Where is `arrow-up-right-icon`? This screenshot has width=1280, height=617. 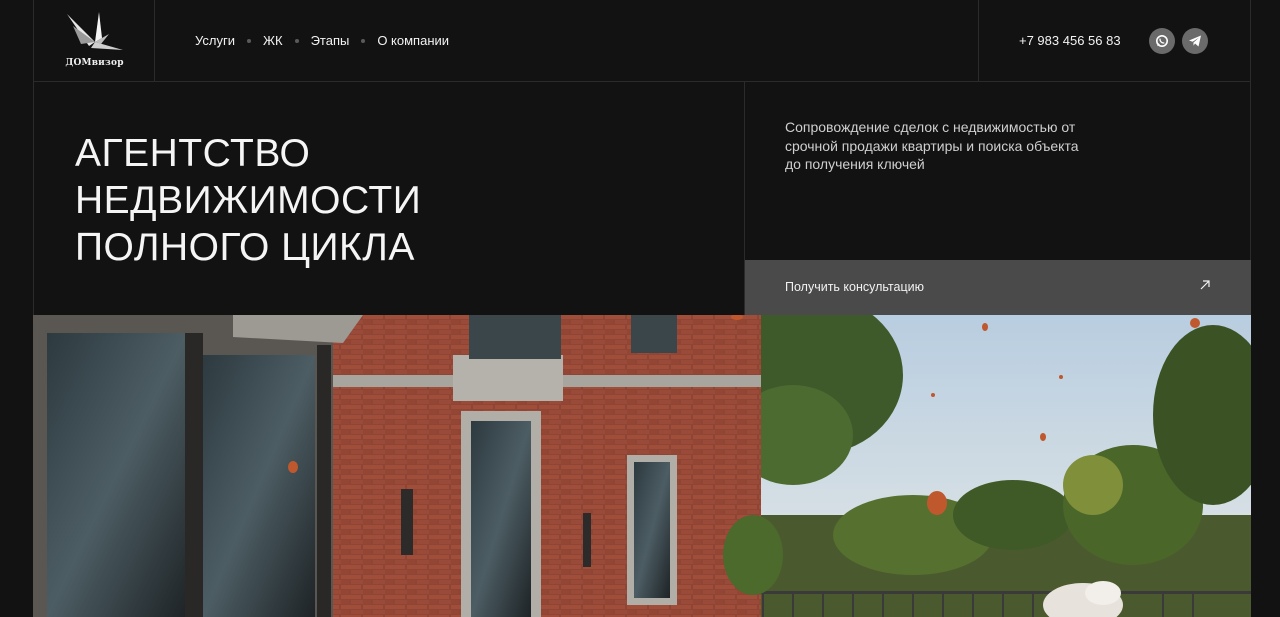 arrow-up-right-icon is located at coordinates (1205, 285).